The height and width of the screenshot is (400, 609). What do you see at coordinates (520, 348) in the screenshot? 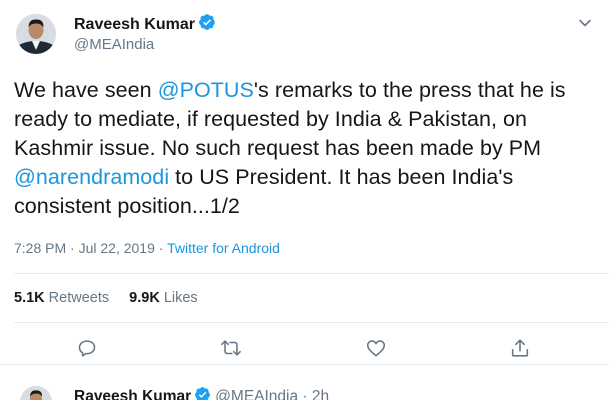
I see `share-icon` at bounding box center [520, 348].